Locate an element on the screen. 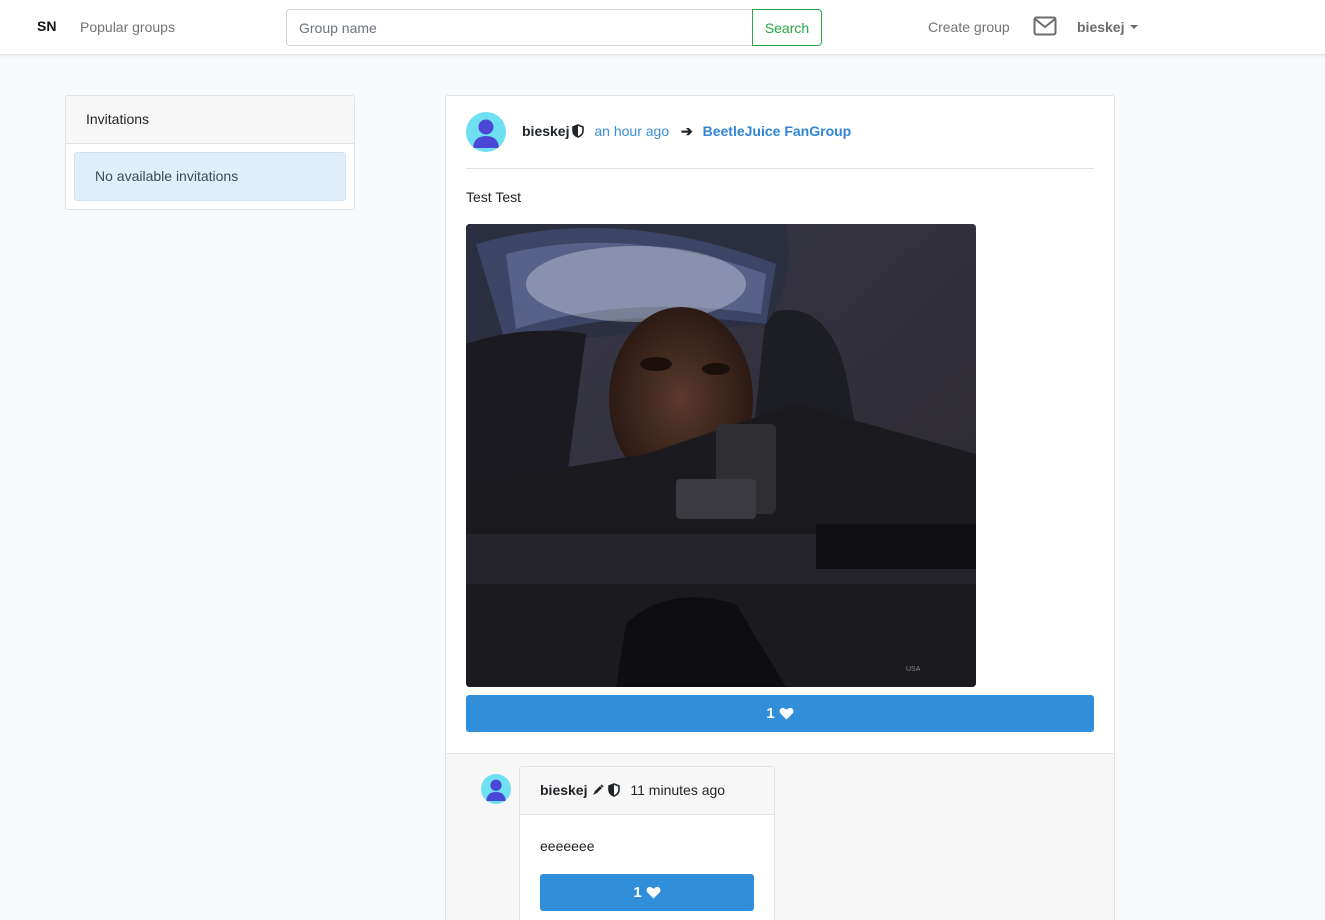 The image size is (1325, 920). comment-like-count: 1 is located at coordinates (637, 892).